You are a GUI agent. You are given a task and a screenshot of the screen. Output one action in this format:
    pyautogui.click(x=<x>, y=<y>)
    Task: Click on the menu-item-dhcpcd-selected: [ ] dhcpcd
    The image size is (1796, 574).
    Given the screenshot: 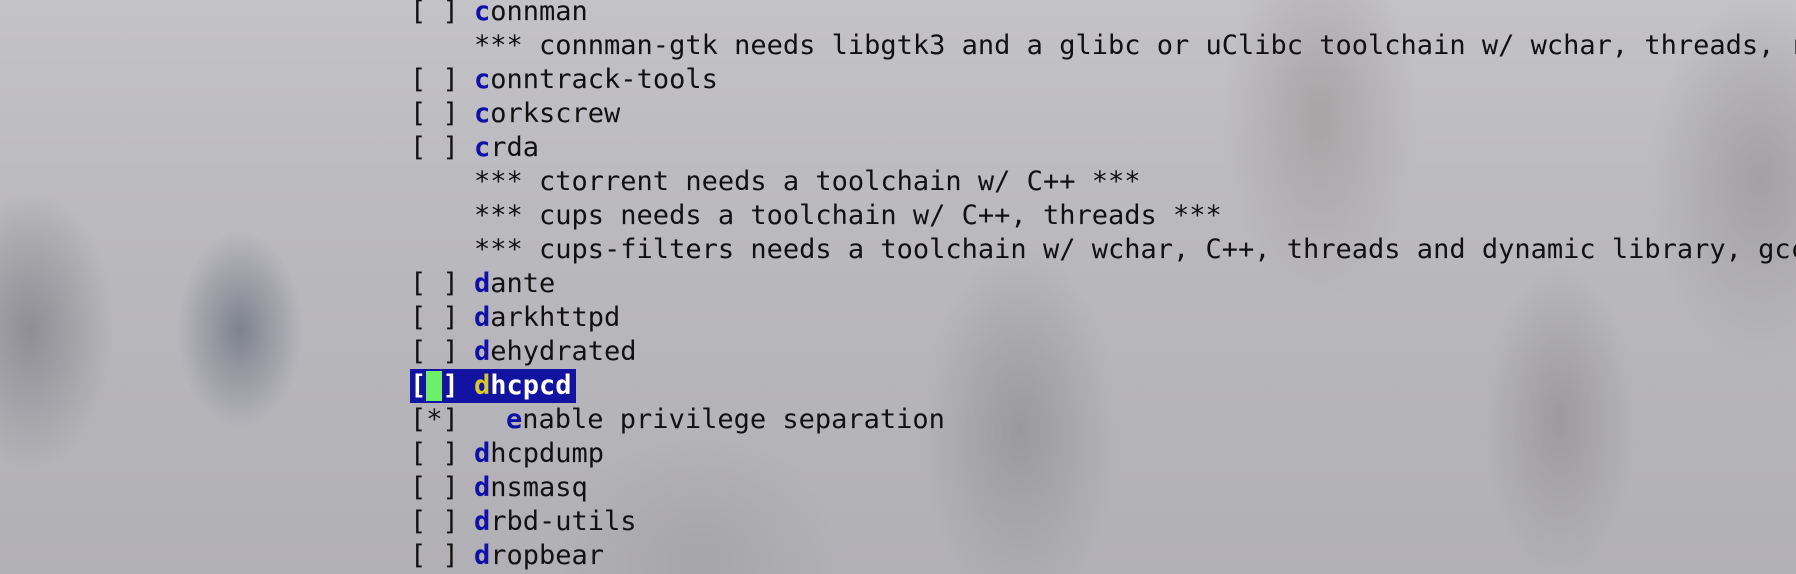 What is the action you would take?
    pyautogui.click(x=288, y=386)
    